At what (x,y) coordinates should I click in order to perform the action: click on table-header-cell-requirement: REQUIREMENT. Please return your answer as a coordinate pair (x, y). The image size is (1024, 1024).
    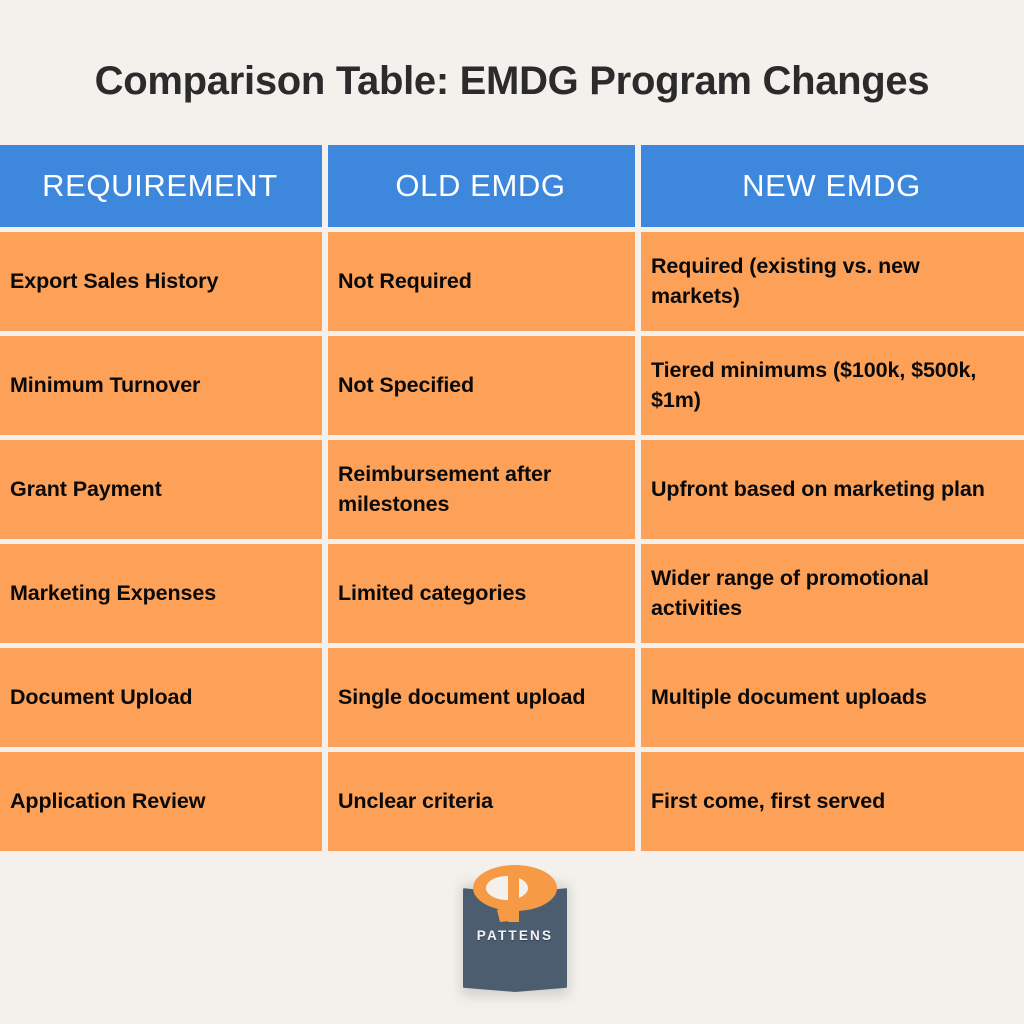
    Looking at the image, I should click on (161, 186).